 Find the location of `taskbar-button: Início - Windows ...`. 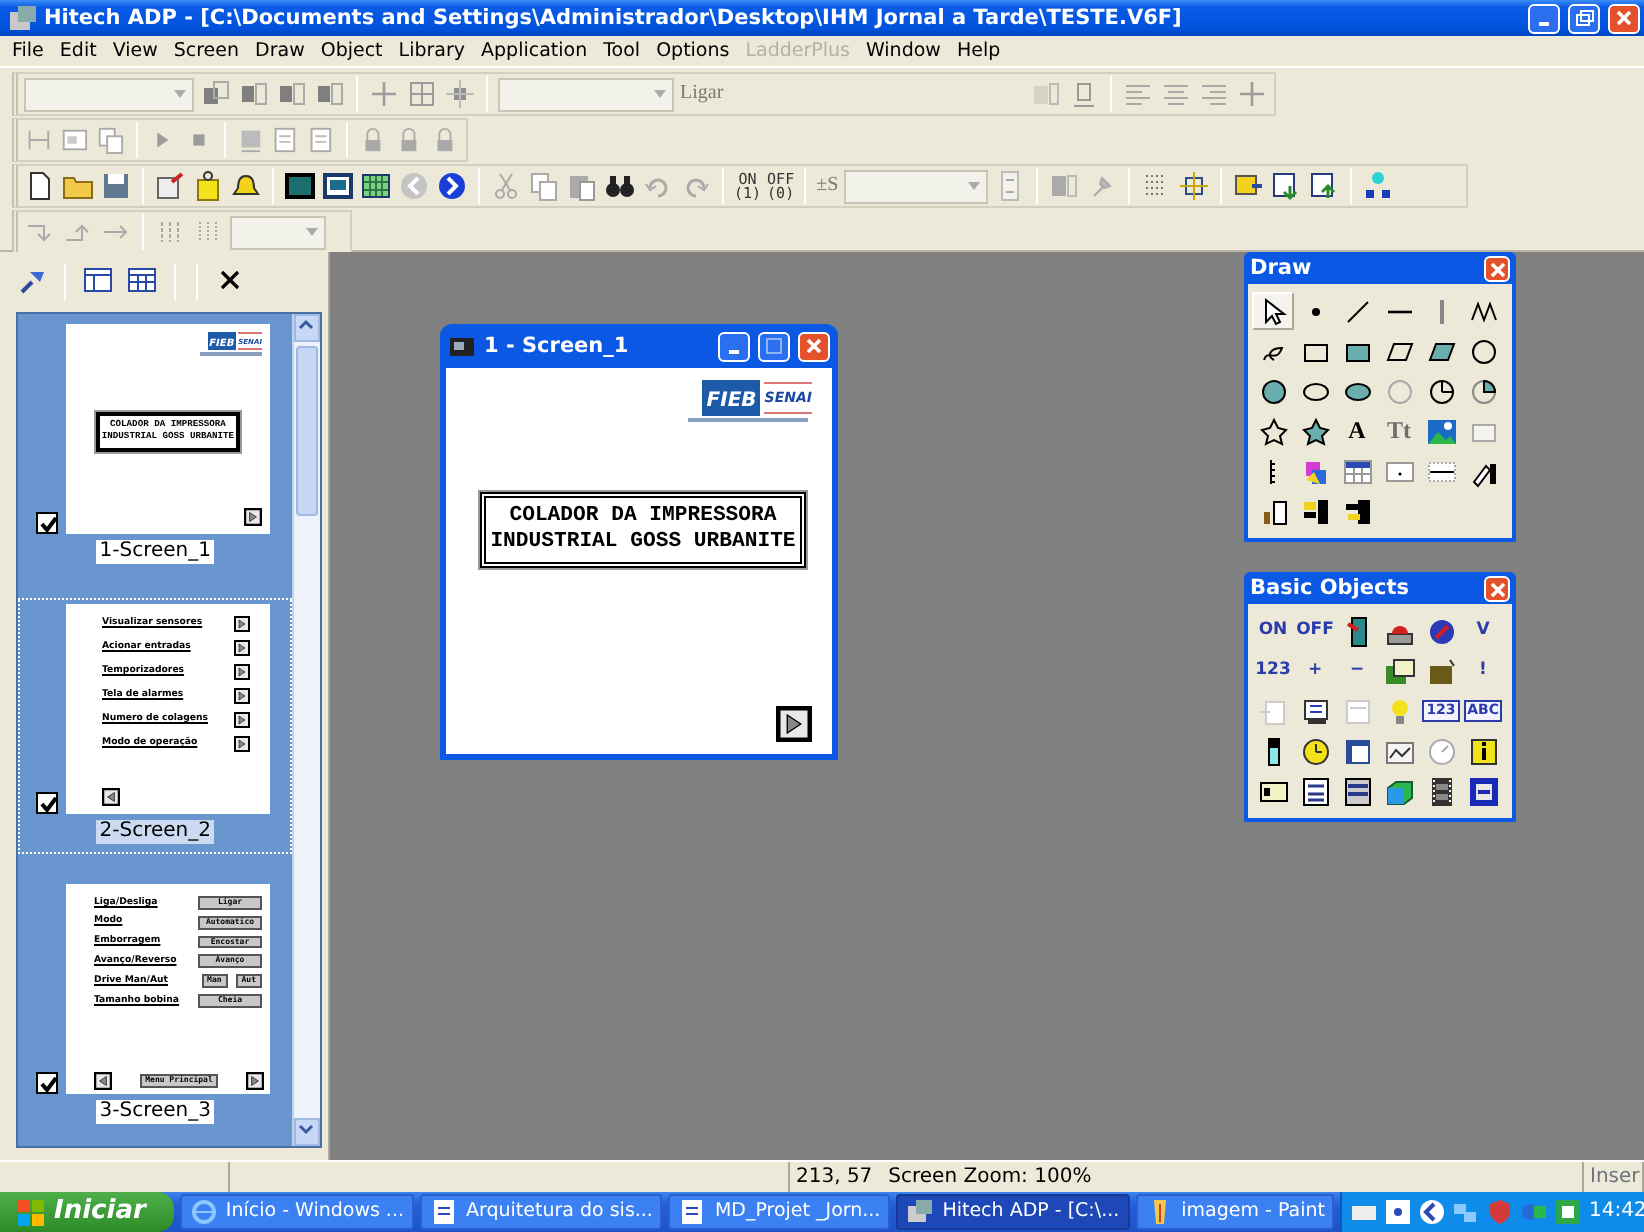

taskbar-button: Início - Windows ... is located at coordinates (296, 1212).